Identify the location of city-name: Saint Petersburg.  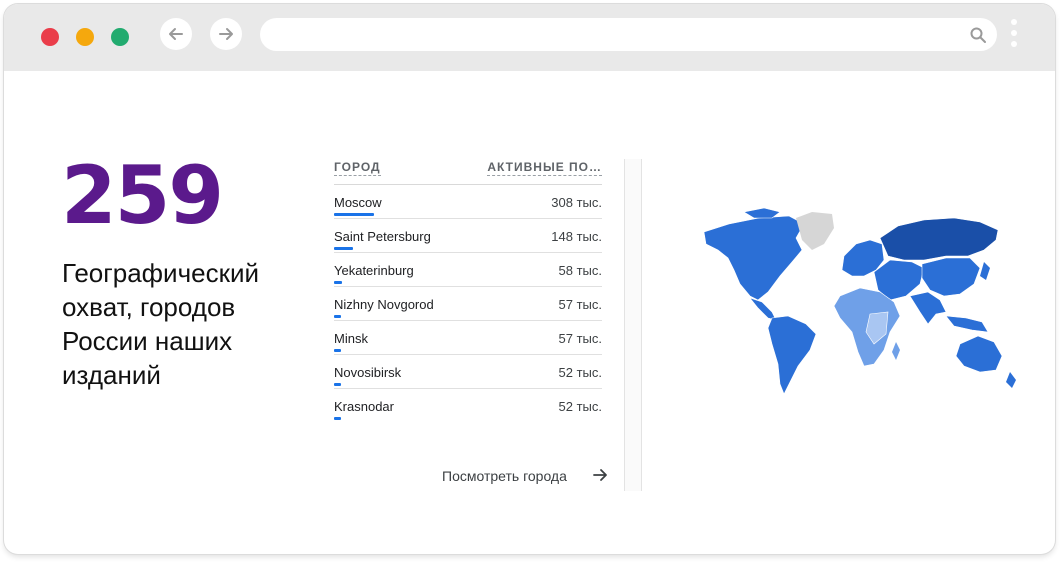
(382, 236).